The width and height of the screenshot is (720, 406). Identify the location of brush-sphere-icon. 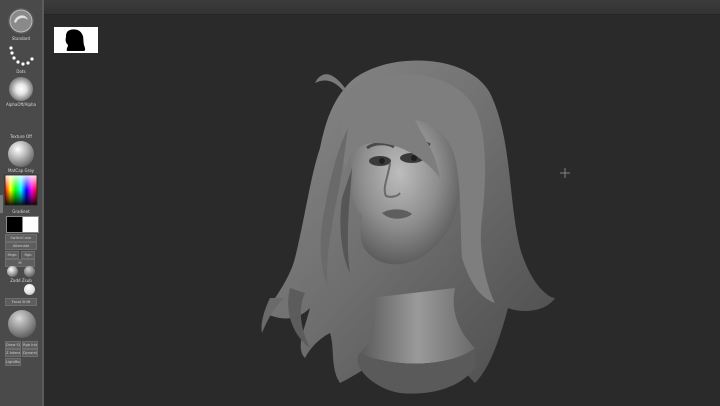
(21, 21).